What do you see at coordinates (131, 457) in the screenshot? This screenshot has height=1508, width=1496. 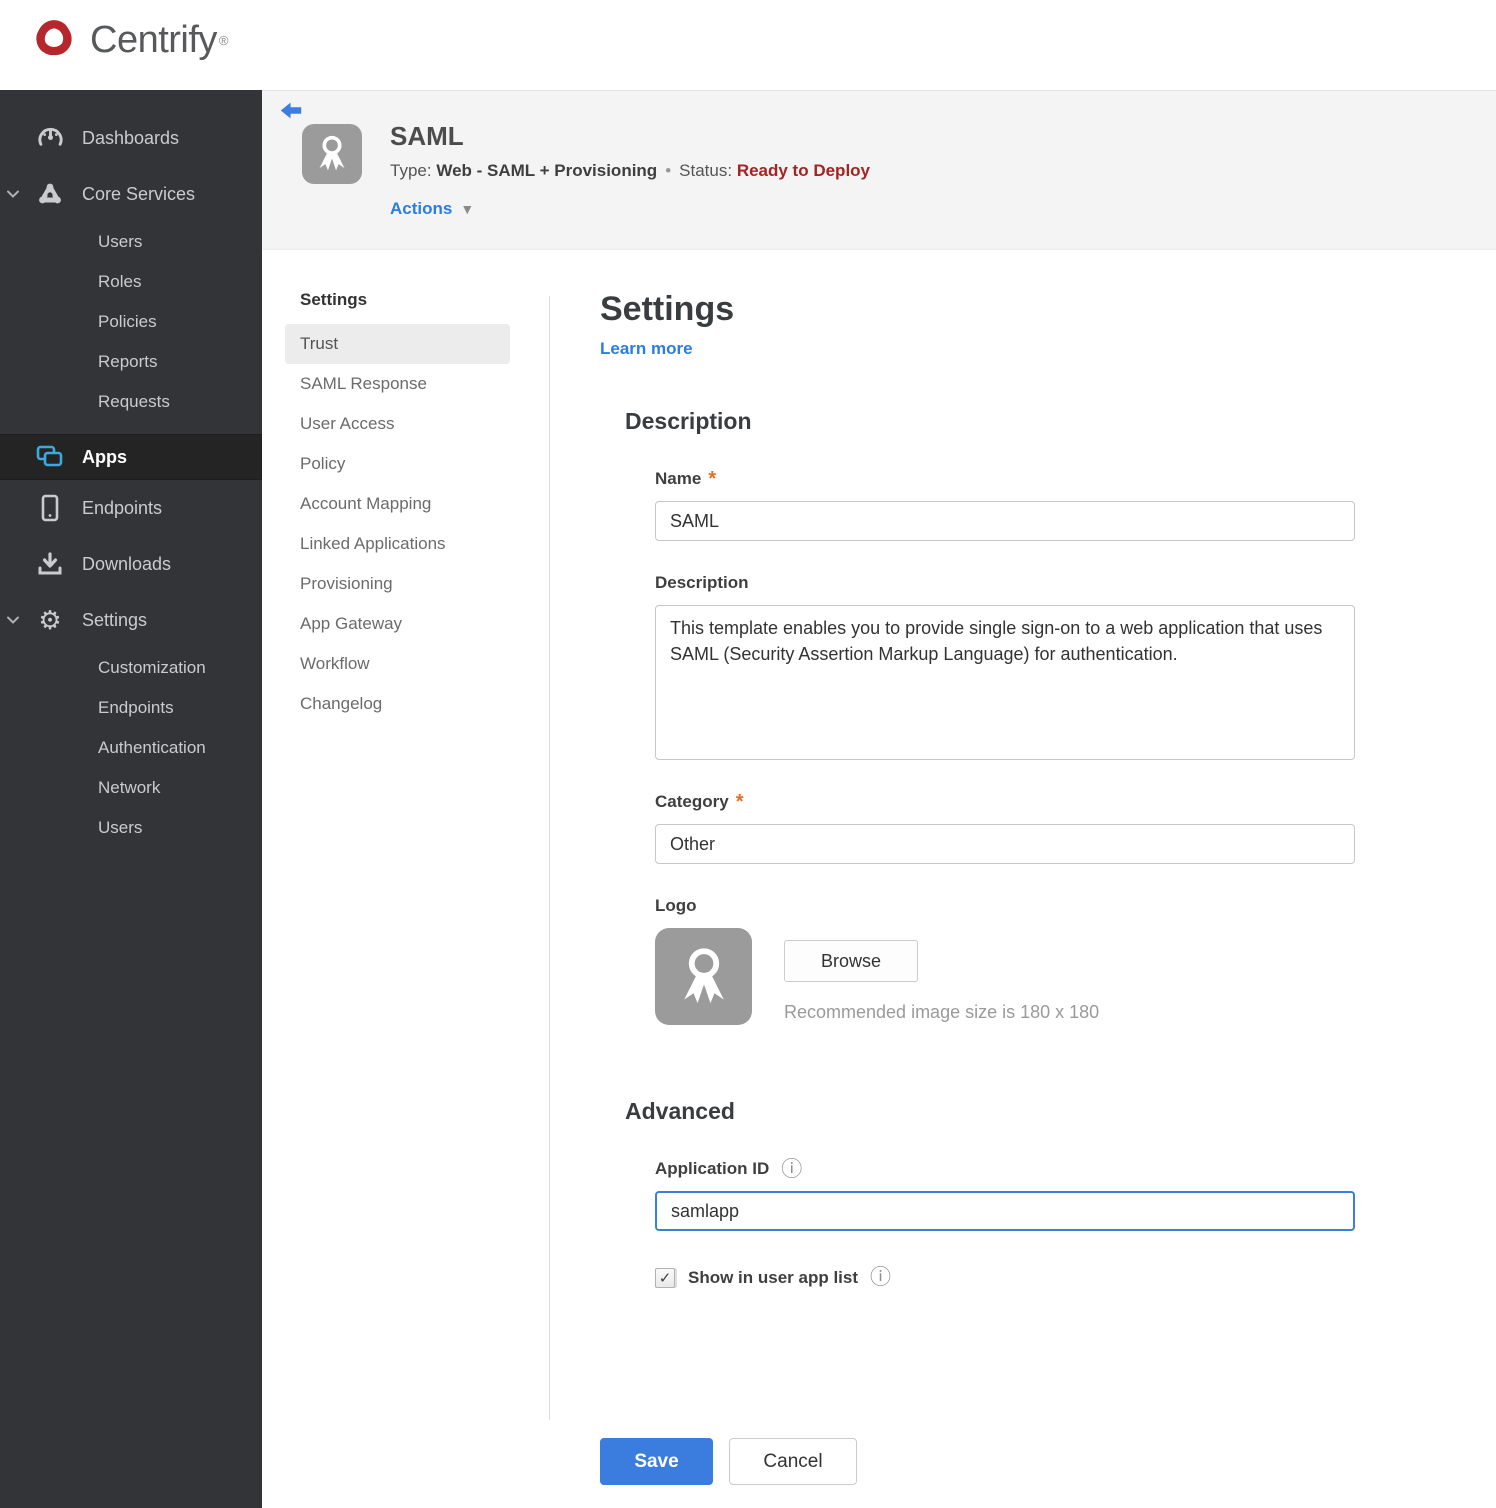 I see `sidebar-item-apps: Apps` at bounding box center [131, 457].